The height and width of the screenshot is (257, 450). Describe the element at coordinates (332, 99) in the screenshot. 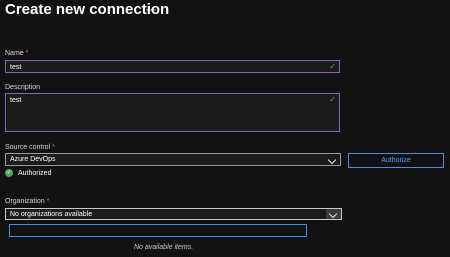

I see `description-valid-checkmark-icon: ✓` at that location.